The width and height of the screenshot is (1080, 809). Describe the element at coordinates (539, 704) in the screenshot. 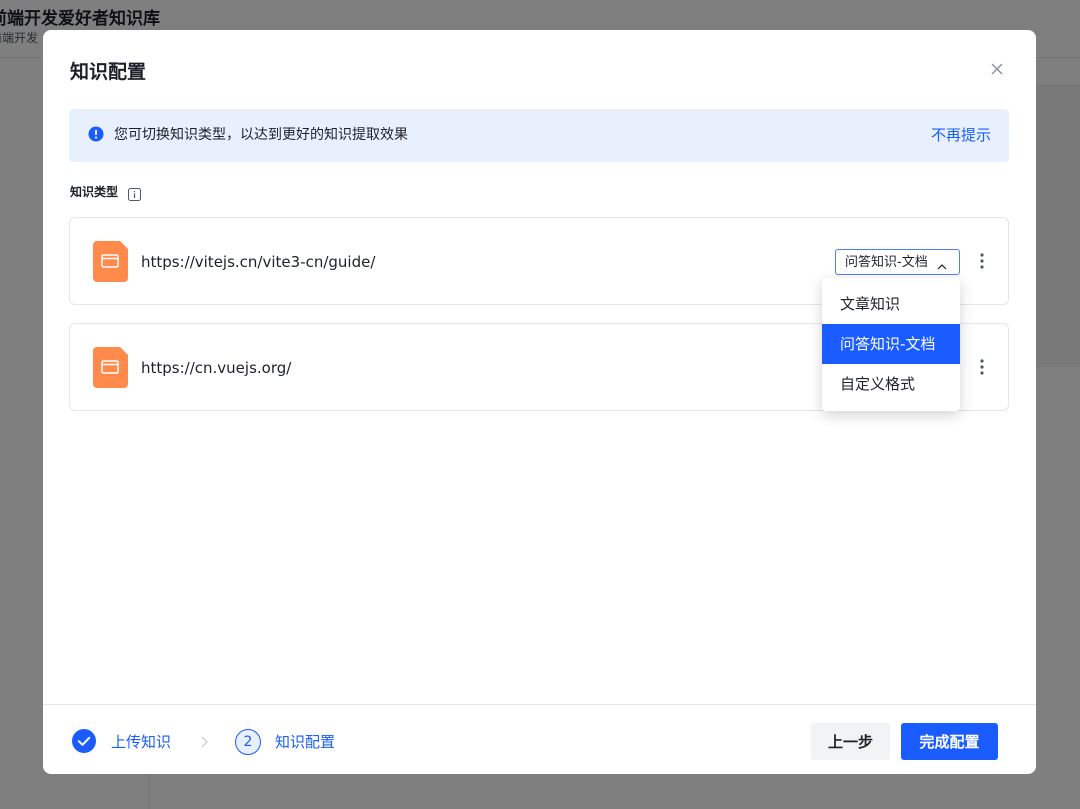

I see `footer-divider` at that location.